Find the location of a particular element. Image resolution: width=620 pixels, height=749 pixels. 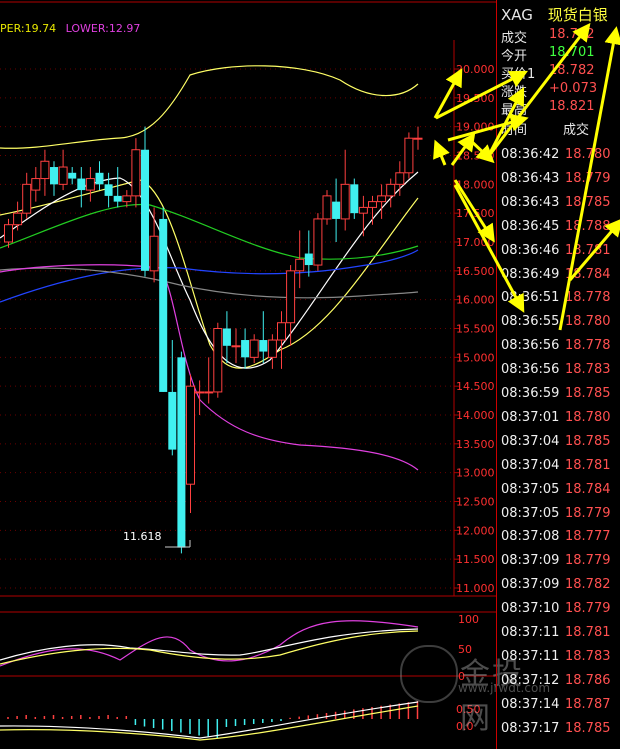

price-tick-label: 16.000 is located at coordinates (475, 300).